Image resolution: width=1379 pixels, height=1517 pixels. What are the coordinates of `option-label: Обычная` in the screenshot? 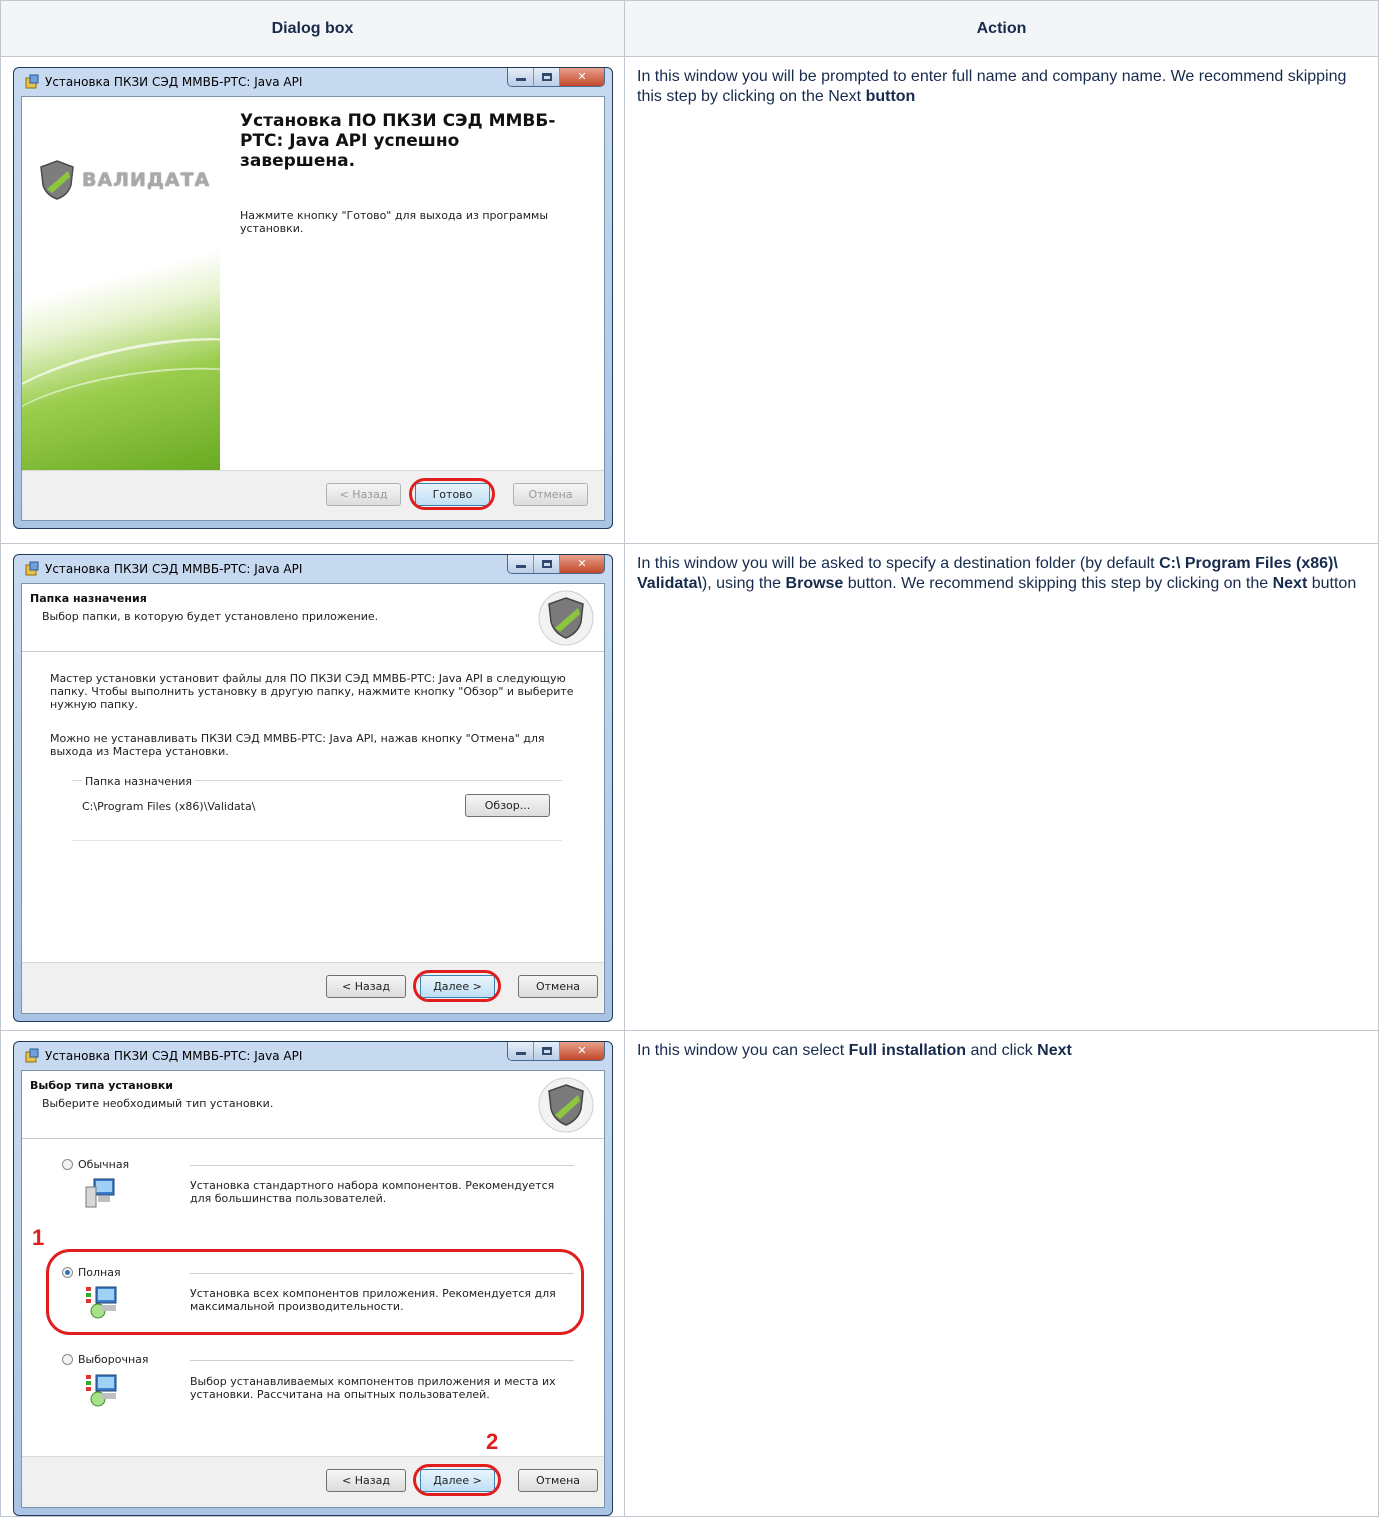 It's located at (104, 1164).